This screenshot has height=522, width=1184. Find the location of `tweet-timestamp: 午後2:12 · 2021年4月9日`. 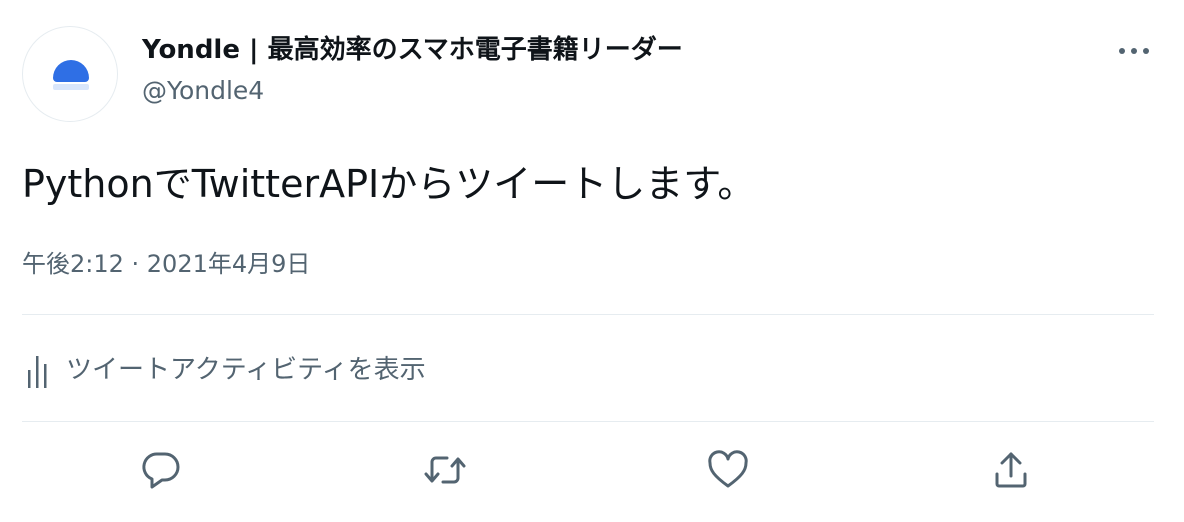

tweet-timestamp: 午後2:12 · 2021年4月9日 is located at coordinates (166, 264).